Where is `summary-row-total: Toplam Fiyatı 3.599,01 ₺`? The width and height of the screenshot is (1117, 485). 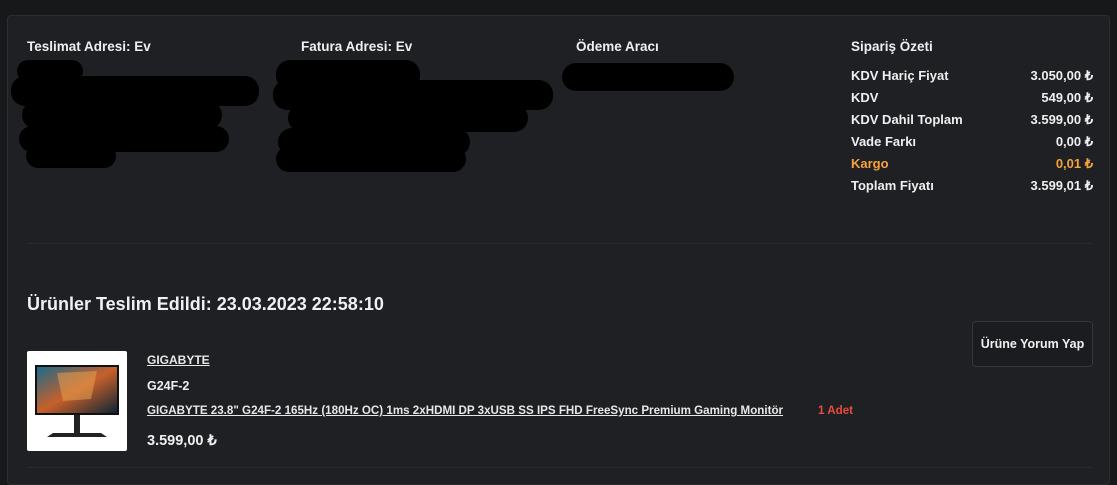
summary-row-total: Toplam Fiyatı 3.599,01 ₺ is located at coordinates (972, 189).